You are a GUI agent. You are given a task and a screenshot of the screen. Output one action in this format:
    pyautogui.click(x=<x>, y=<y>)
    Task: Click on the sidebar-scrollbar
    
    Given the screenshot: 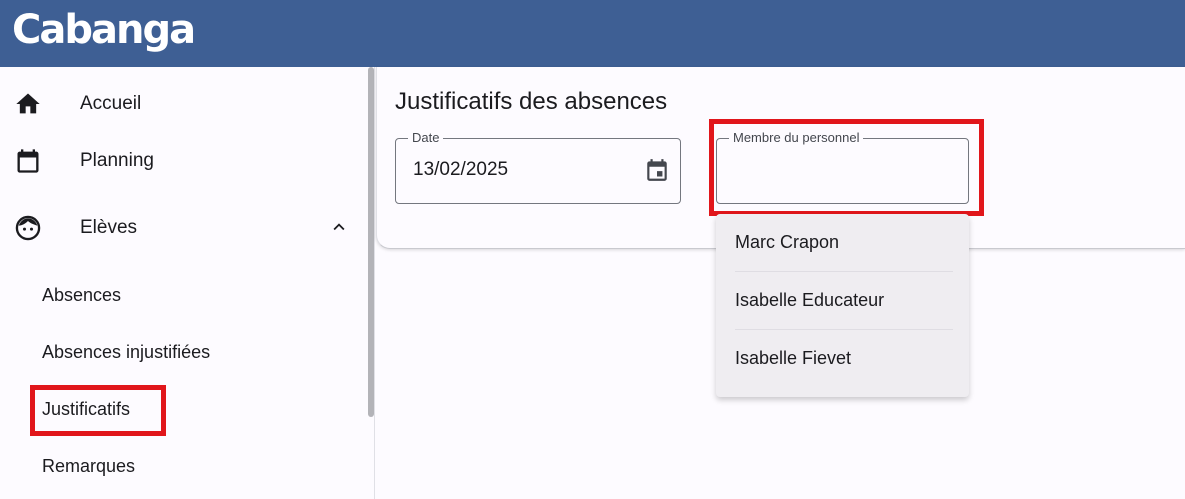 What is the action you would take?
    pyautogui.click(x=371, y=242)
    